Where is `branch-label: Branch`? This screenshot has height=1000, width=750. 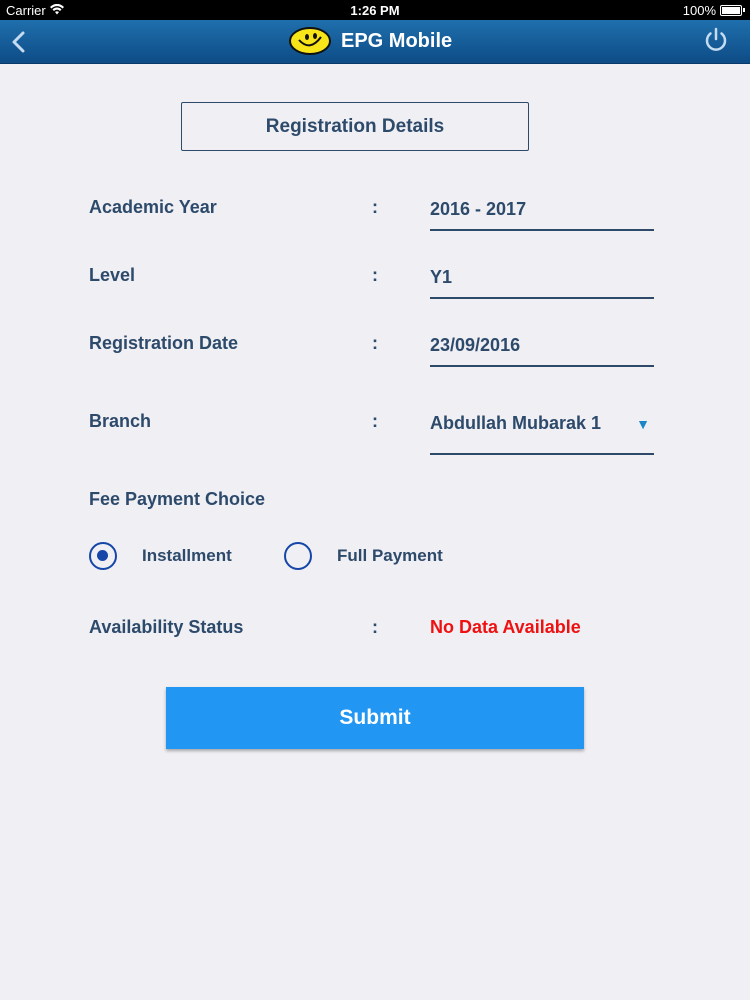 branch-label: Branch is located at coordinates (120, 421).